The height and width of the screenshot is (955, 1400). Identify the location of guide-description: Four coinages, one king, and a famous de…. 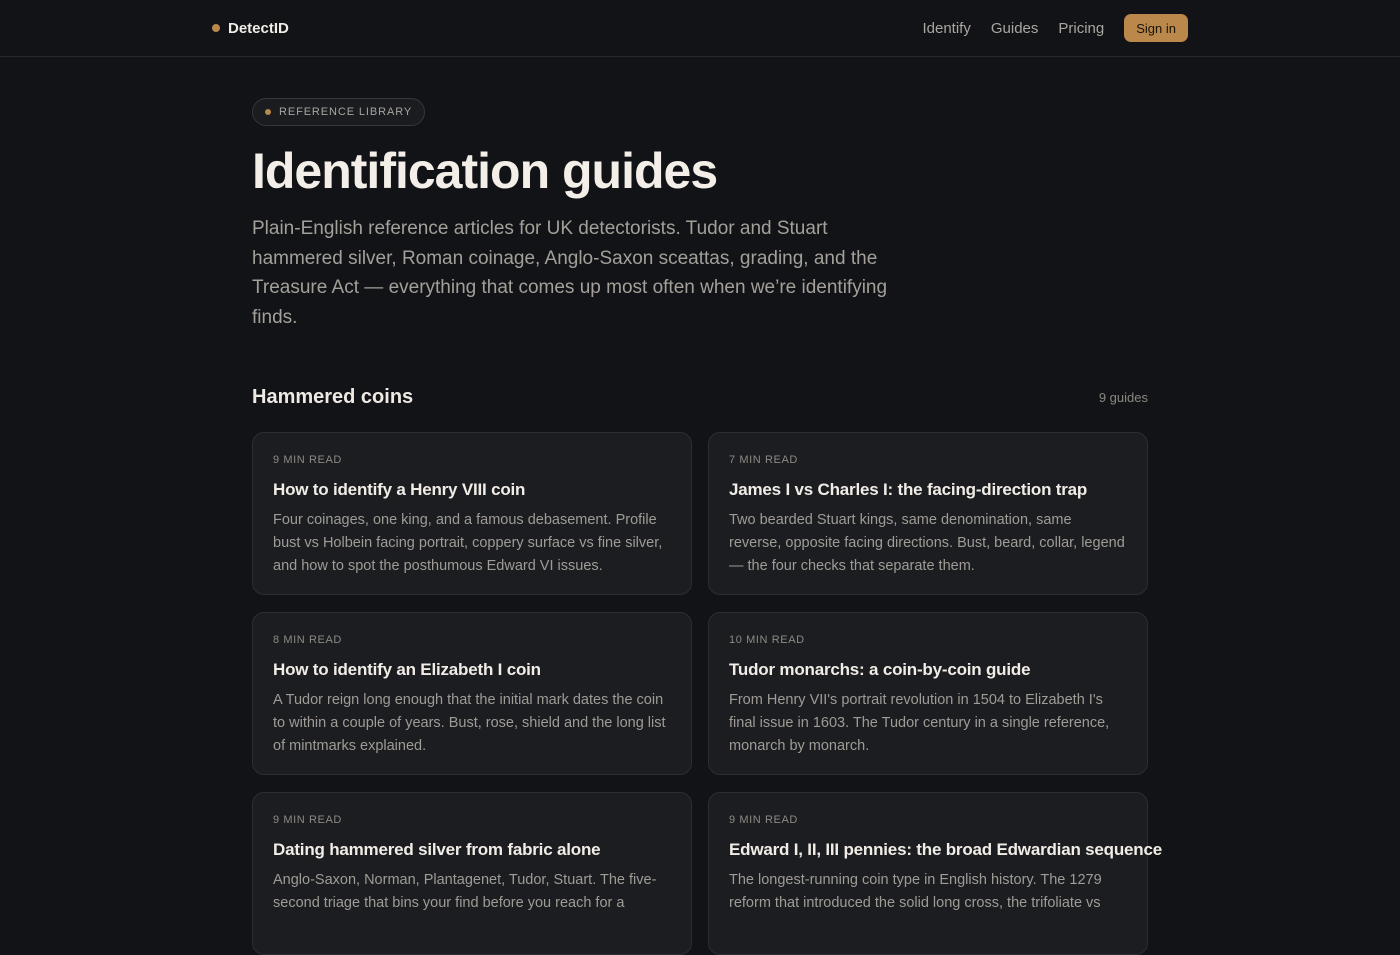
(468, 543).